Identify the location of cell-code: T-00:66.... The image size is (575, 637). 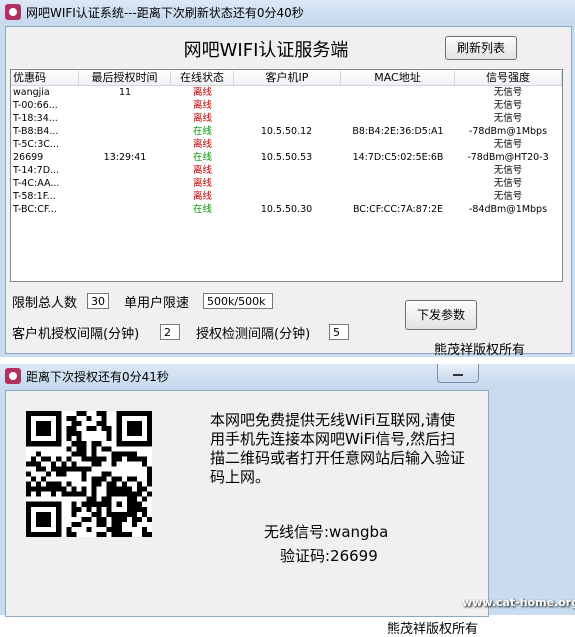
(35, 105).